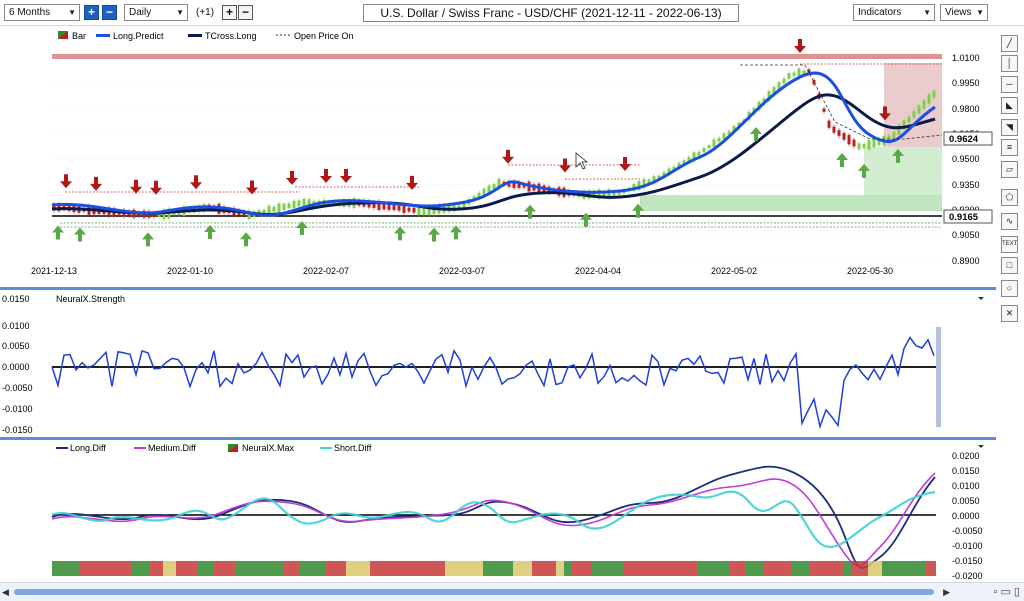 This screenshot has width=1024, height=601. I want to click on zoom-out-button: −, so click(109, 12).